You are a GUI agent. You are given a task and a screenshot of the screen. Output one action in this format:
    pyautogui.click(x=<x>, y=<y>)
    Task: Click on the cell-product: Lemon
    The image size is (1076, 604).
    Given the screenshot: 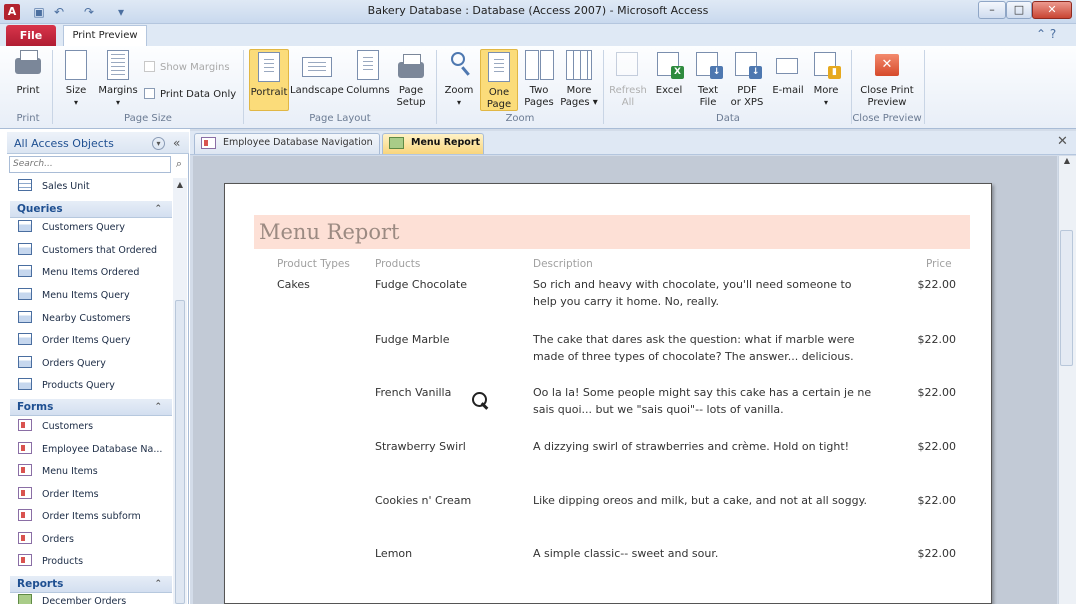 What is the action you would take?
    pyautogui.click(x=394, y=553)
    